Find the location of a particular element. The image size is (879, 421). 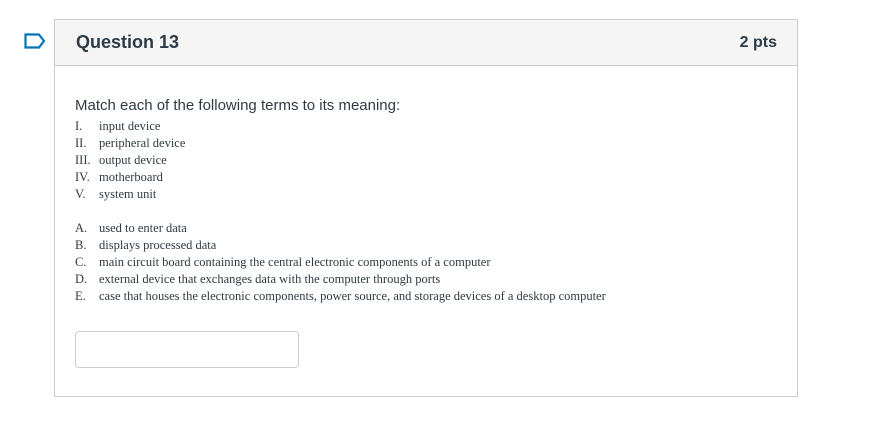

question-header: Question 13 2 pts is located at coordinates (426, 43).